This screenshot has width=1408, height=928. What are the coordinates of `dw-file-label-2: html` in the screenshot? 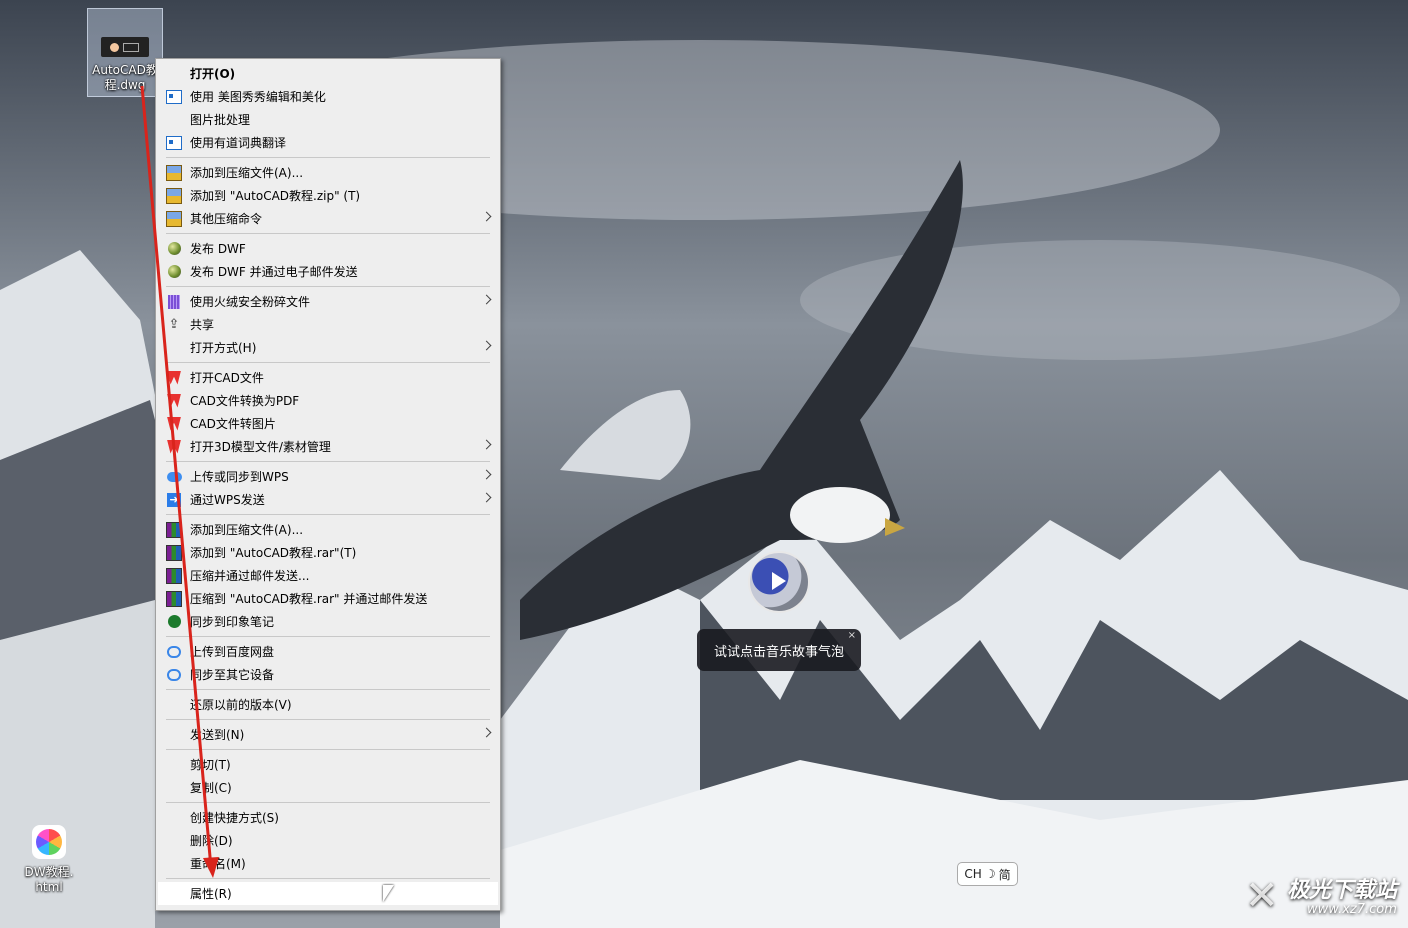 It's located at (49, 887).